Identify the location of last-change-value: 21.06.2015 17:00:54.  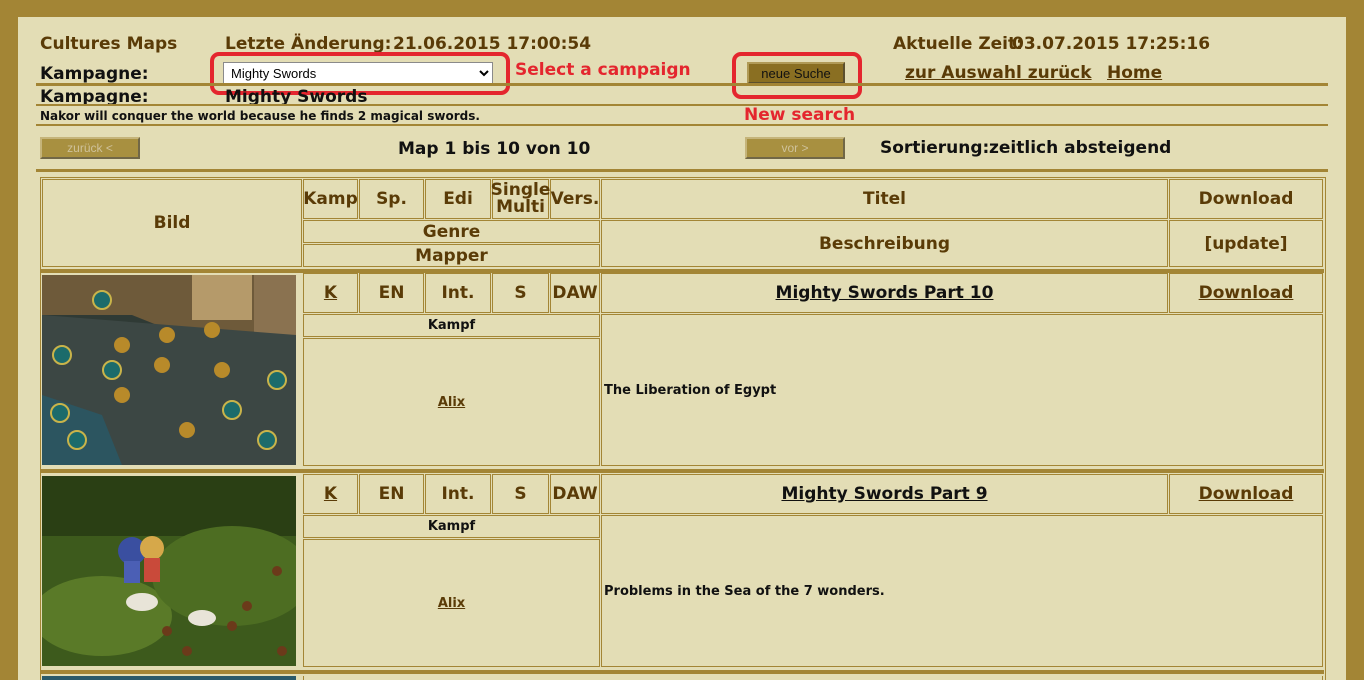
(492, 44).